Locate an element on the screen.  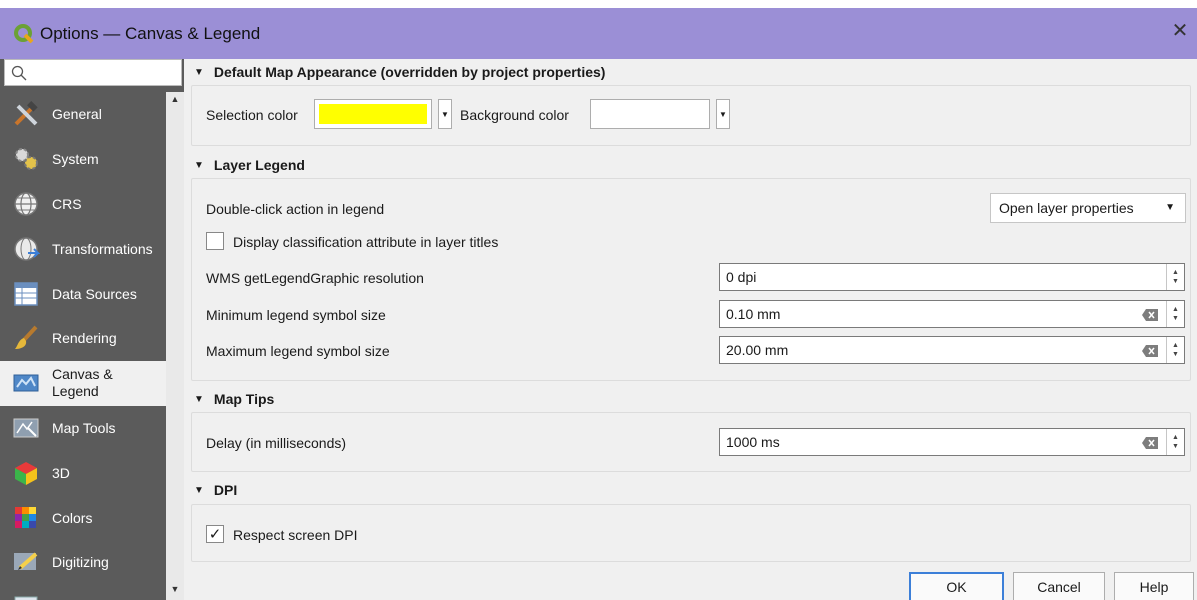
classification-attribute-checkbox is located at coordinates (215, 241).